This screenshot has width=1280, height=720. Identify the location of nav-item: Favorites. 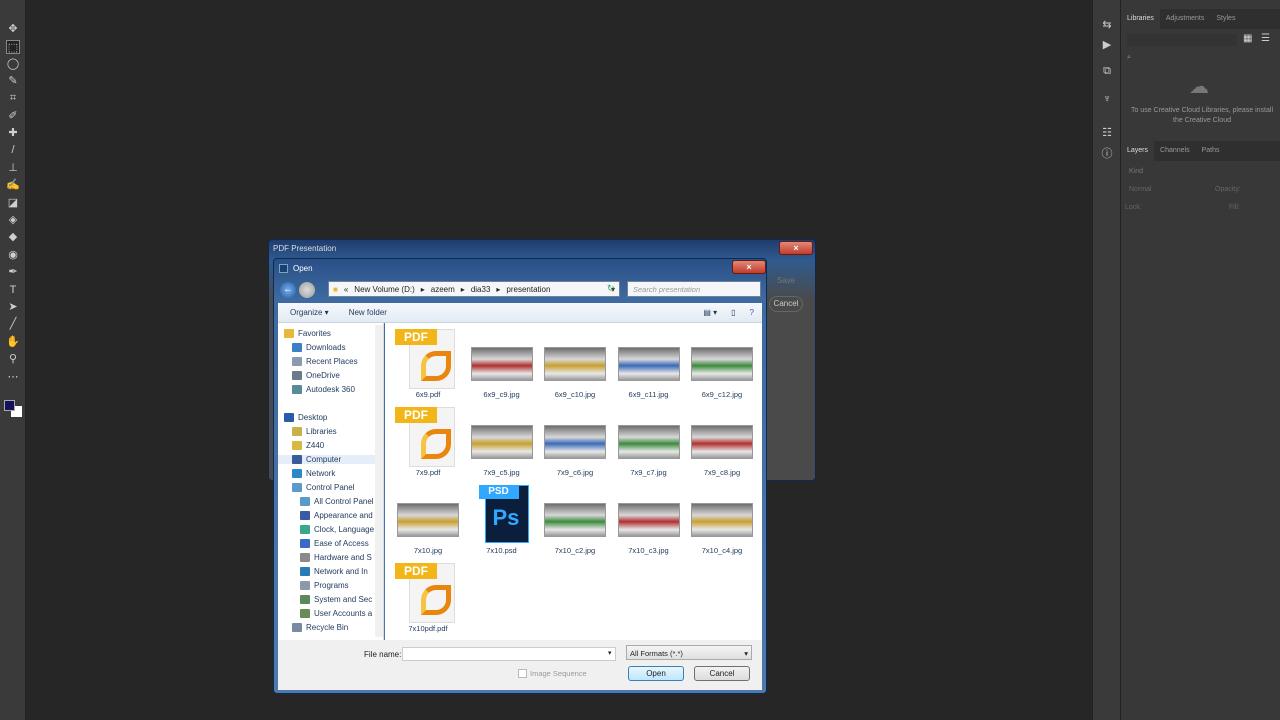
(330, 333).